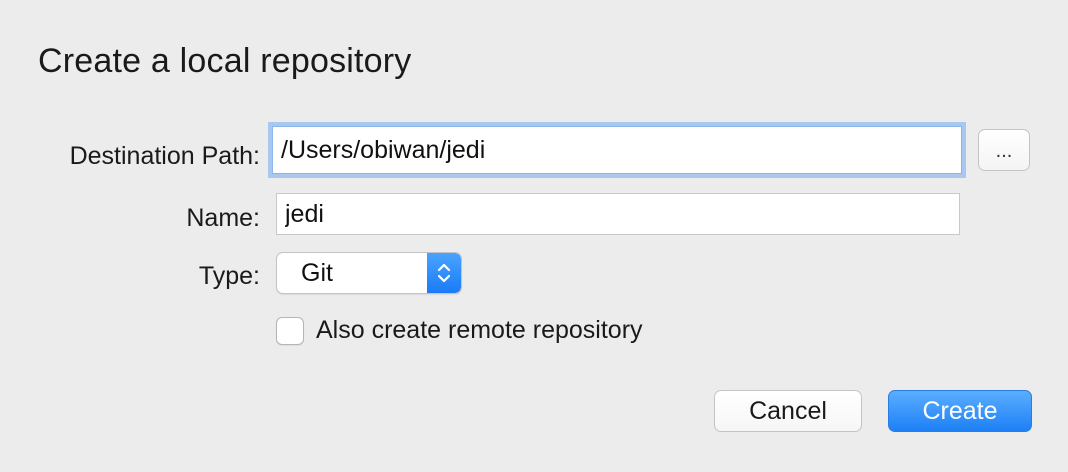 This screenshot has height=472, width=1068. Describe the element at coordinates (788, 411) in the screenshot. I see `cancel-button: Cancel` at that location.